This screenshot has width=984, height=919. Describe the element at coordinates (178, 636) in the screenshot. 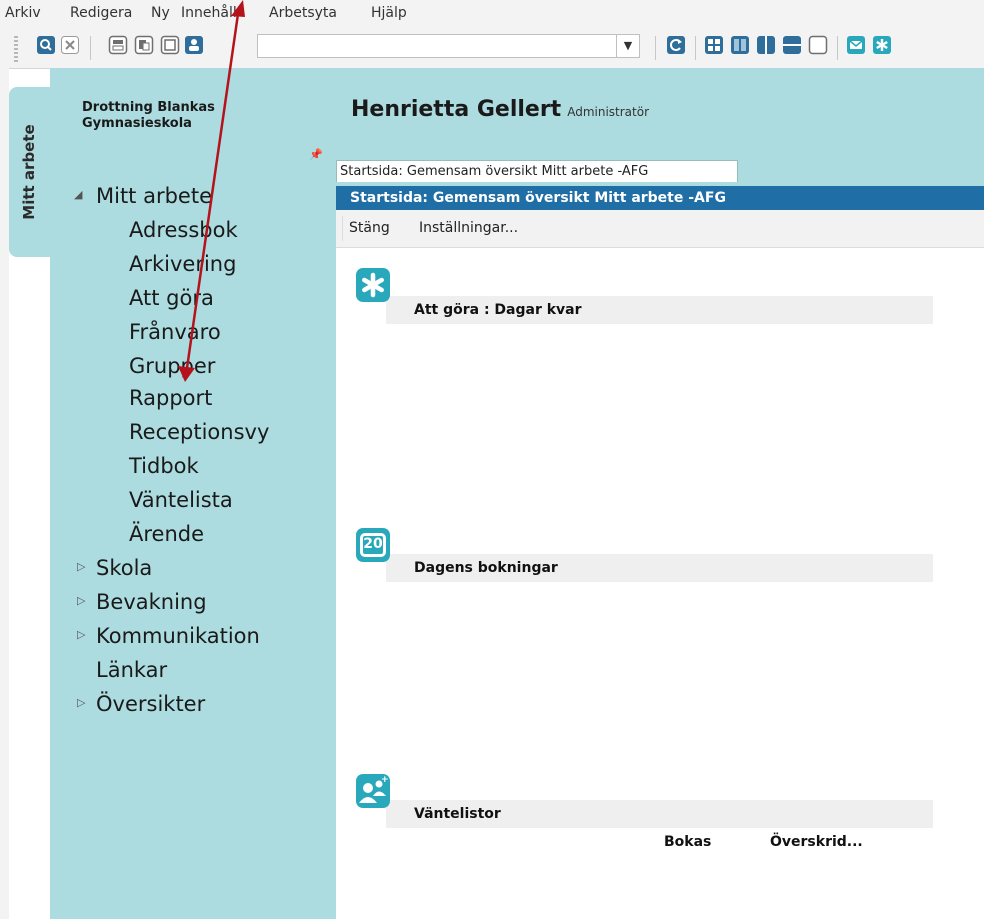

I see `nav-kommunikation: Kommunikation` at that location.